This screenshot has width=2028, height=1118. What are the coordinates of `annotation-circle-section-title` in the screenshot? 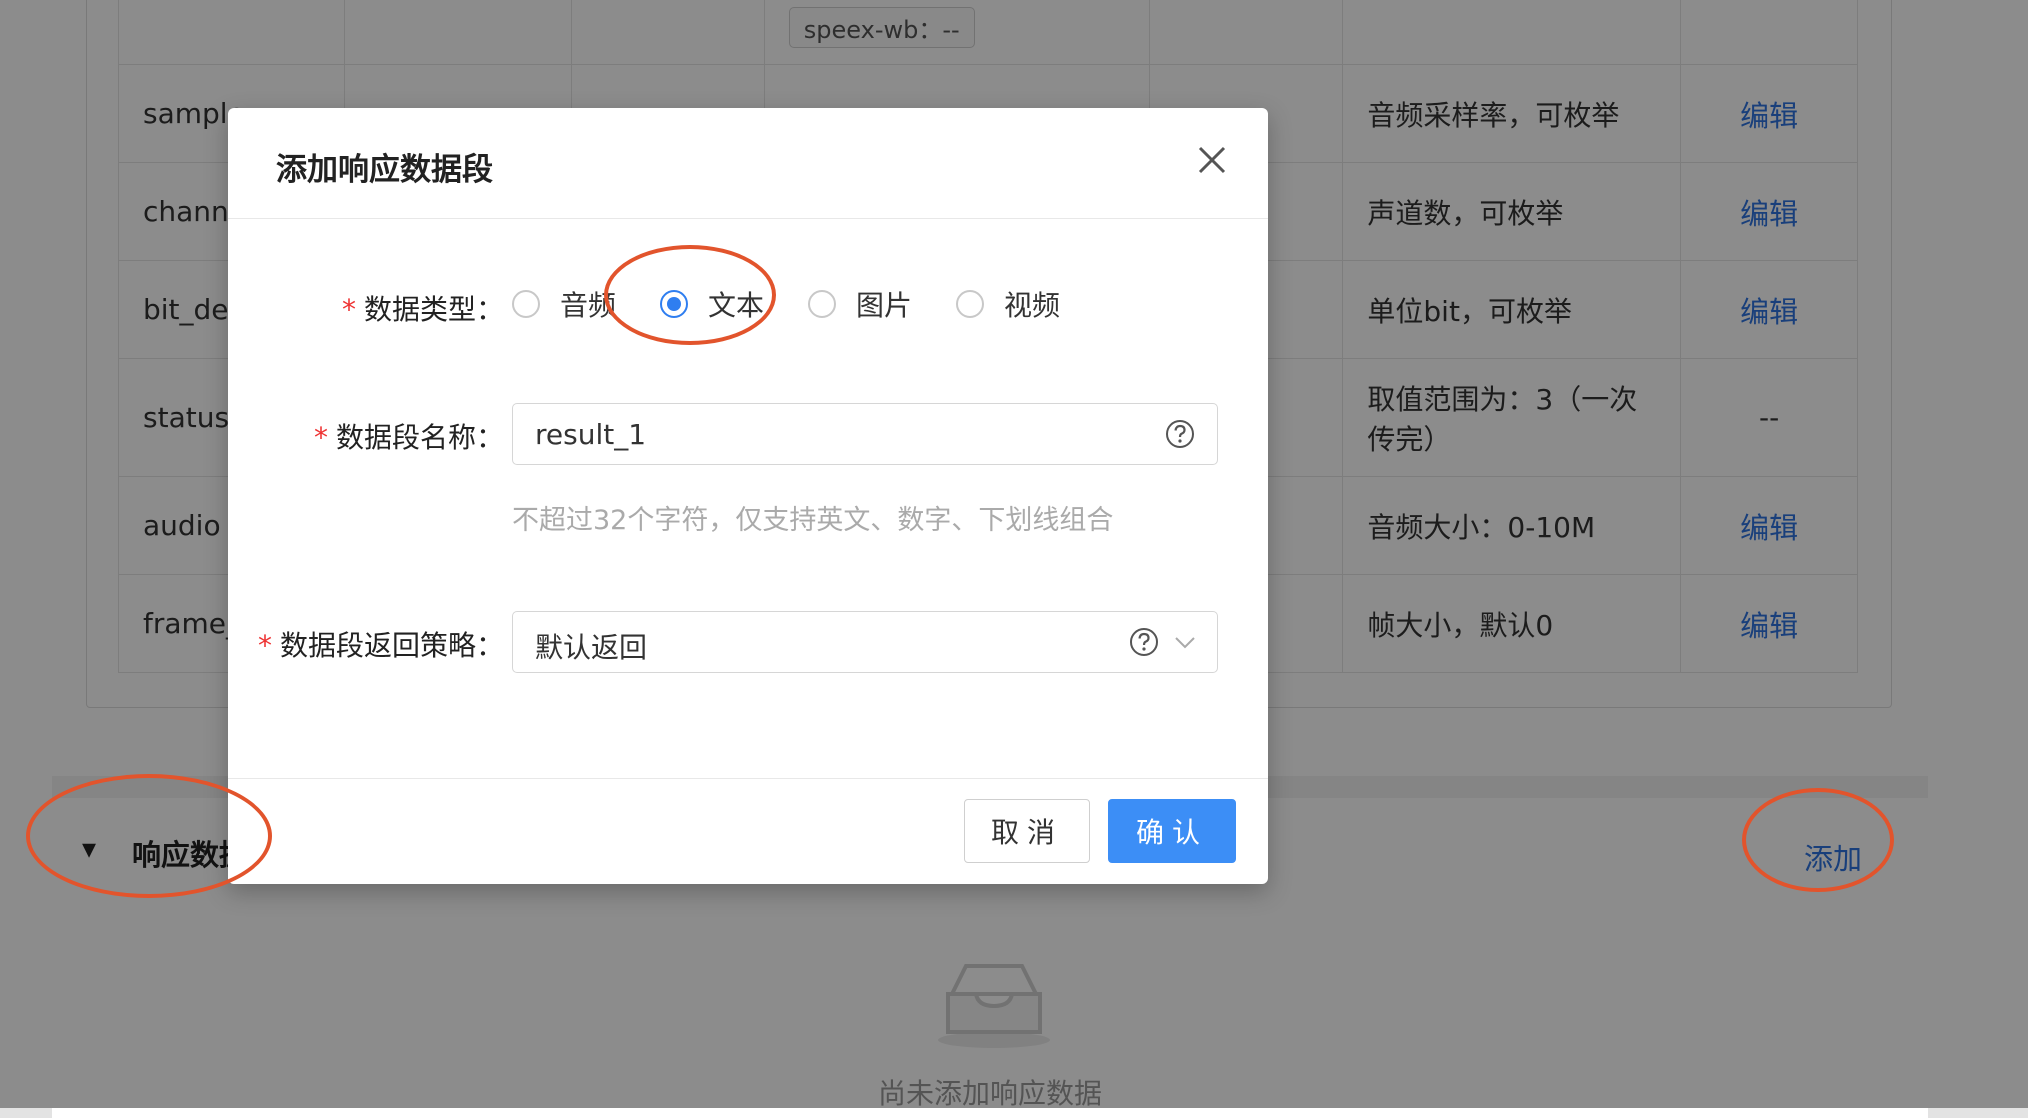 It's located at (149, 836).